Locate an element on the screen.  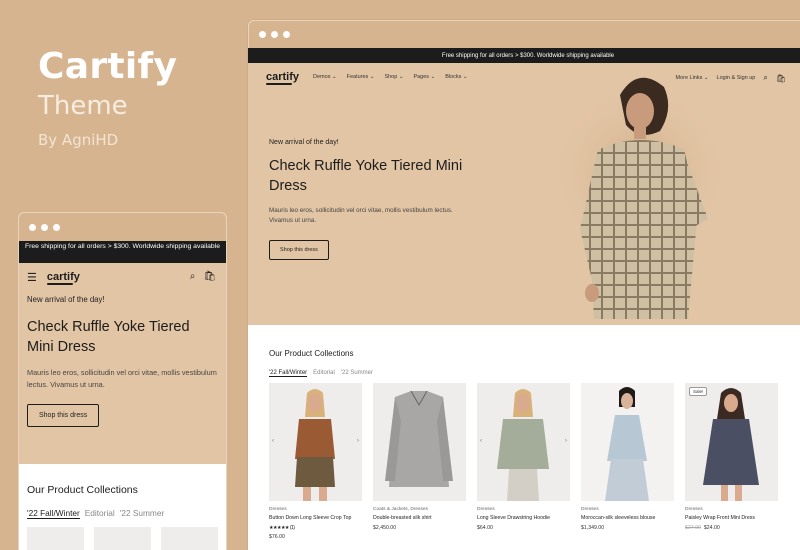
product-price: $27.00 $24.00 is located at coordinates (731, 528).